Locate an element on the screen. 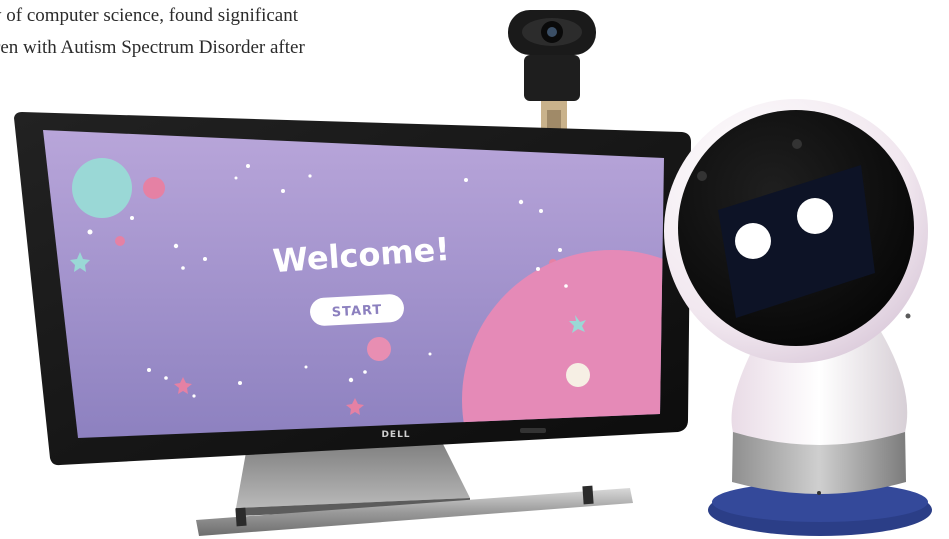 The height and width of the screenshot is (539, 949). start-button: START is located at coordinates (356, 310).